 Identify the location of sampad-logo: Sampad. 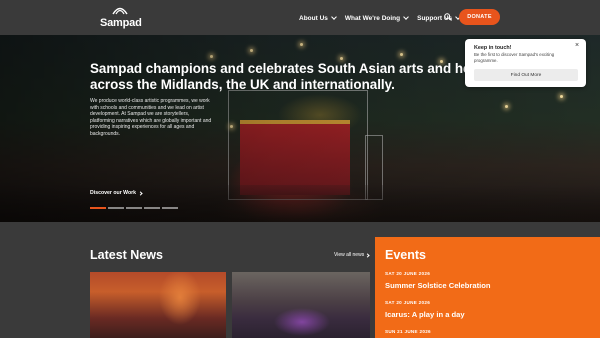
(121, 17).